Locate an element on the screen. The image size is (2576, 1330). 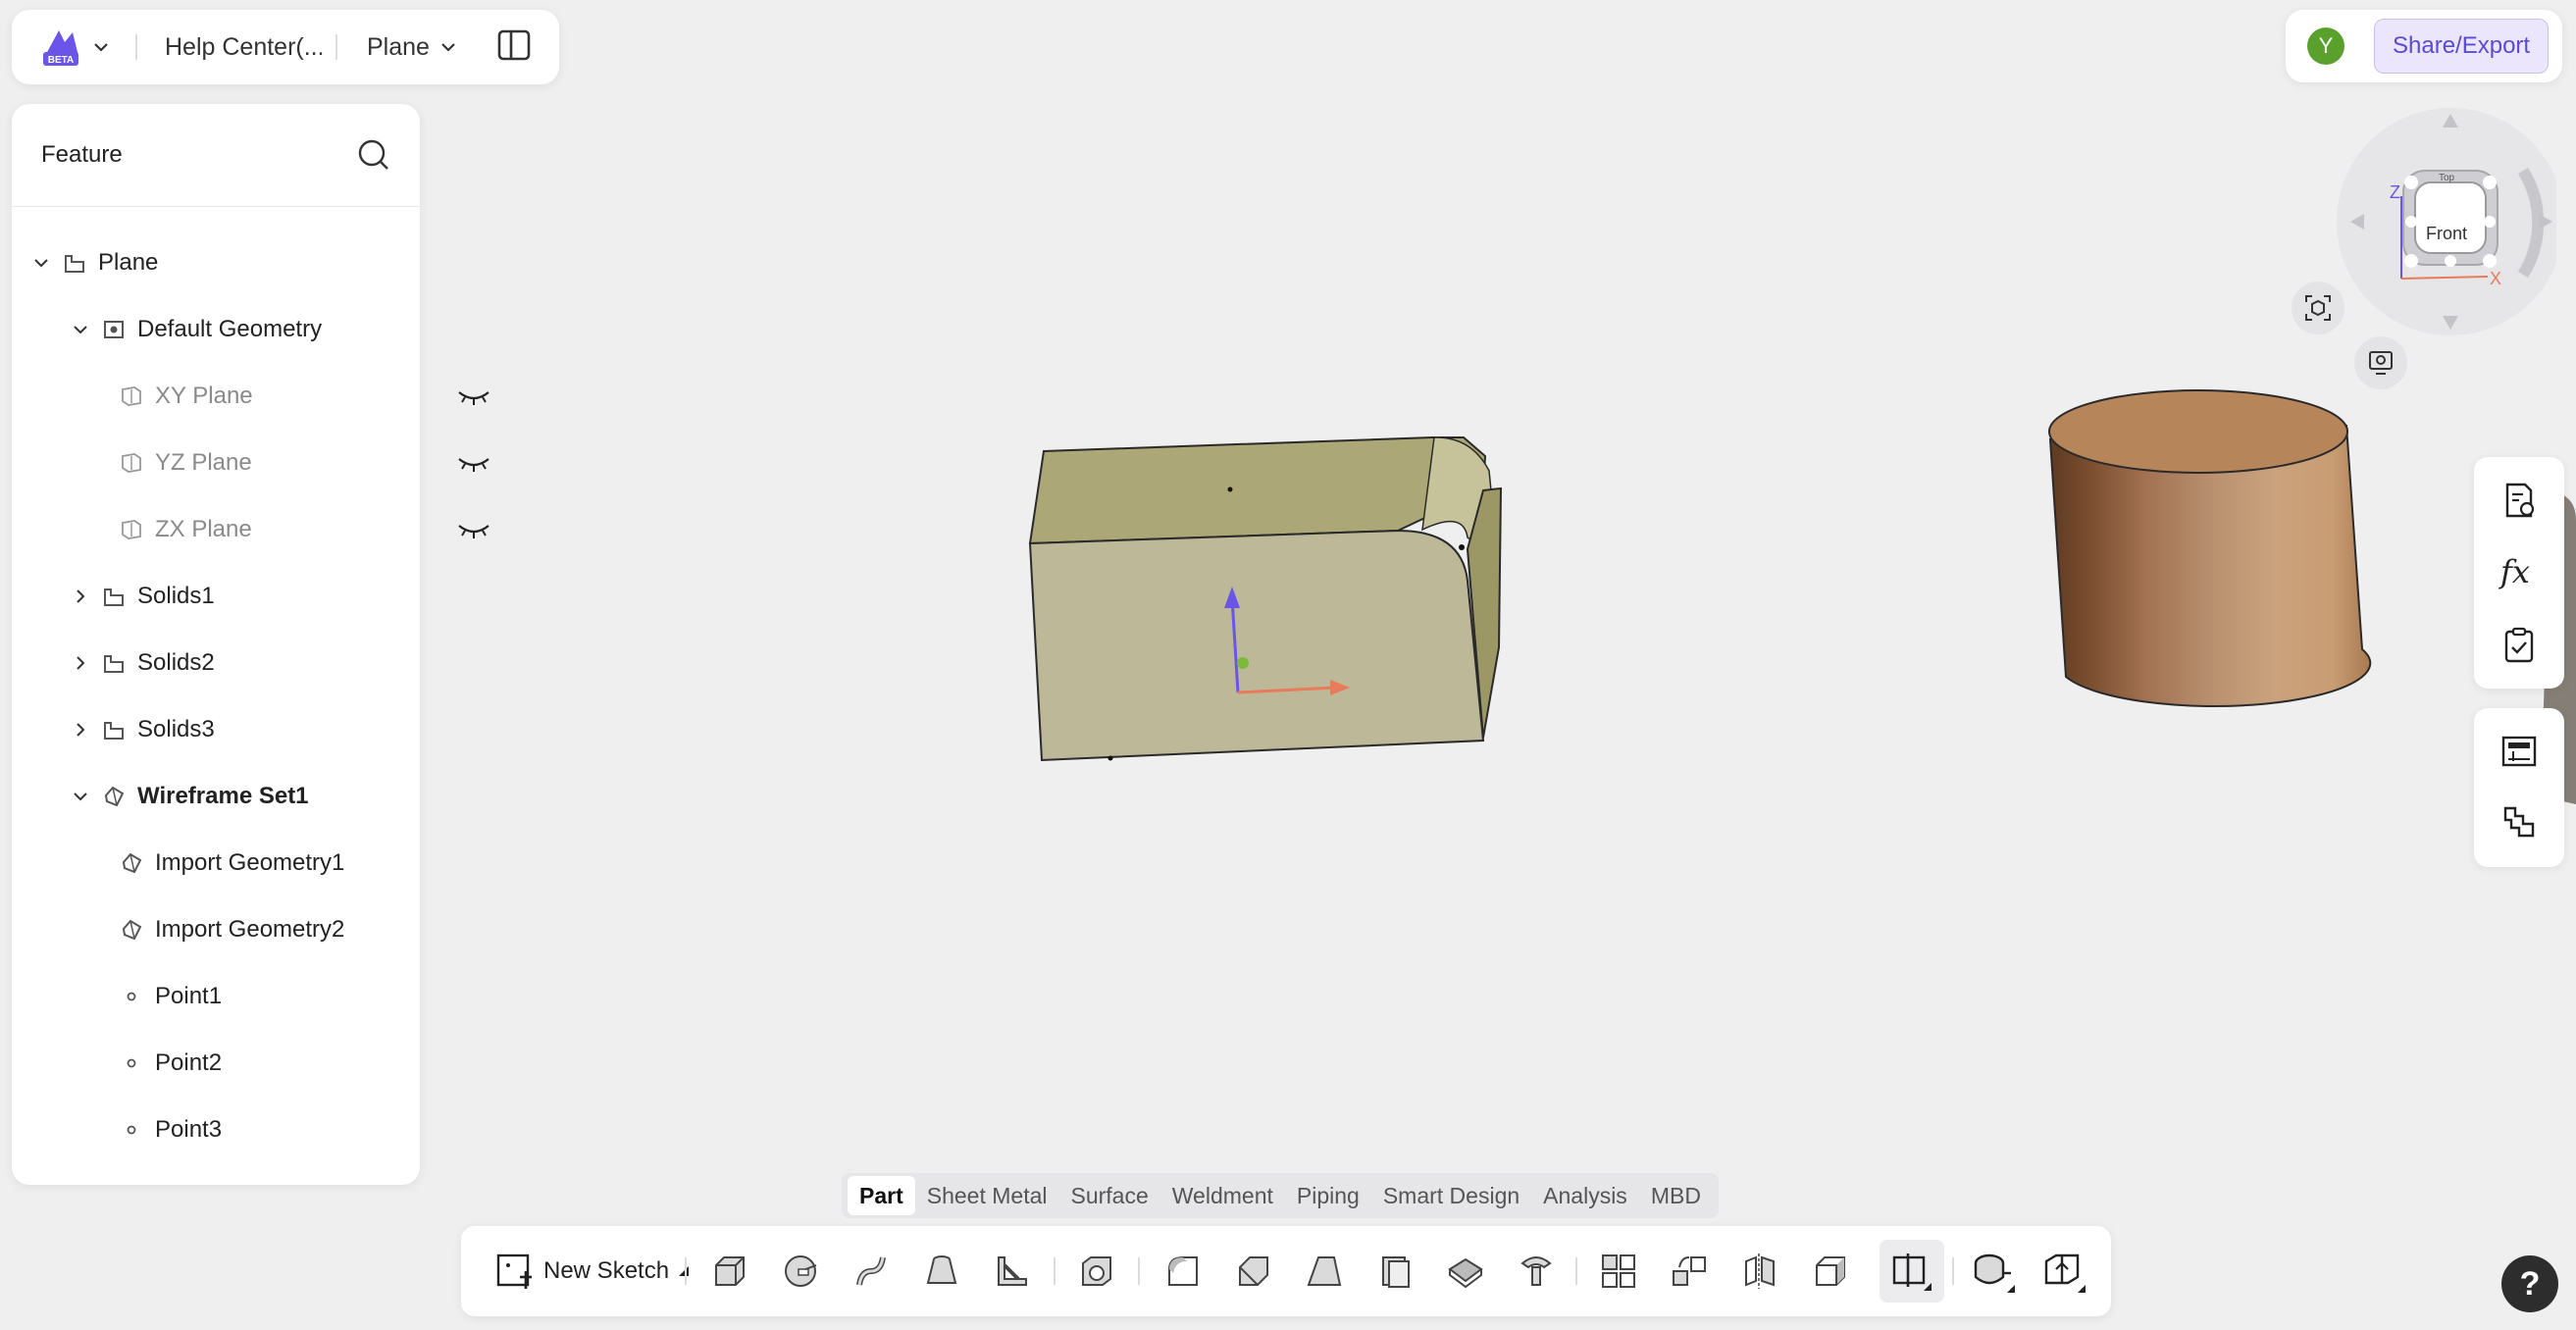
box-primitive-button is located at coordinates (1830, 1271).